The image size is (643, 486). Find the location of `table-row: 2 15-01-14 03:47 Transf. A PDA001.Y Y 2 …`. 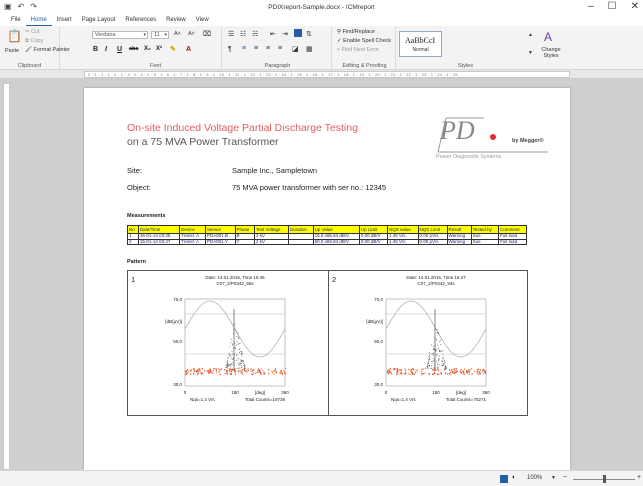

table-row: 2 15-01-14 03:47 Transf. A PDA001.Y Y 2 … is located at coordinates (327, 241).